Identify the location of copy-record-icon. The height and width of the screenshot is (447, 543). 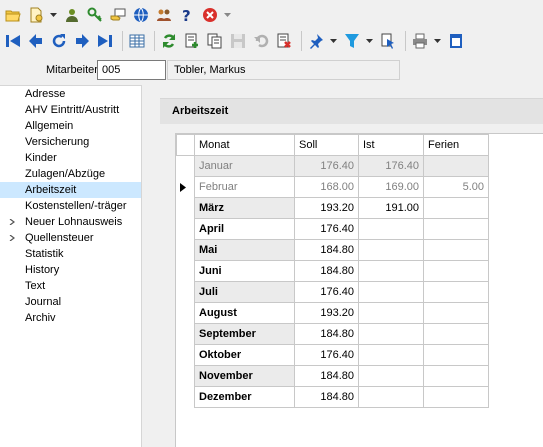
(215, 41).